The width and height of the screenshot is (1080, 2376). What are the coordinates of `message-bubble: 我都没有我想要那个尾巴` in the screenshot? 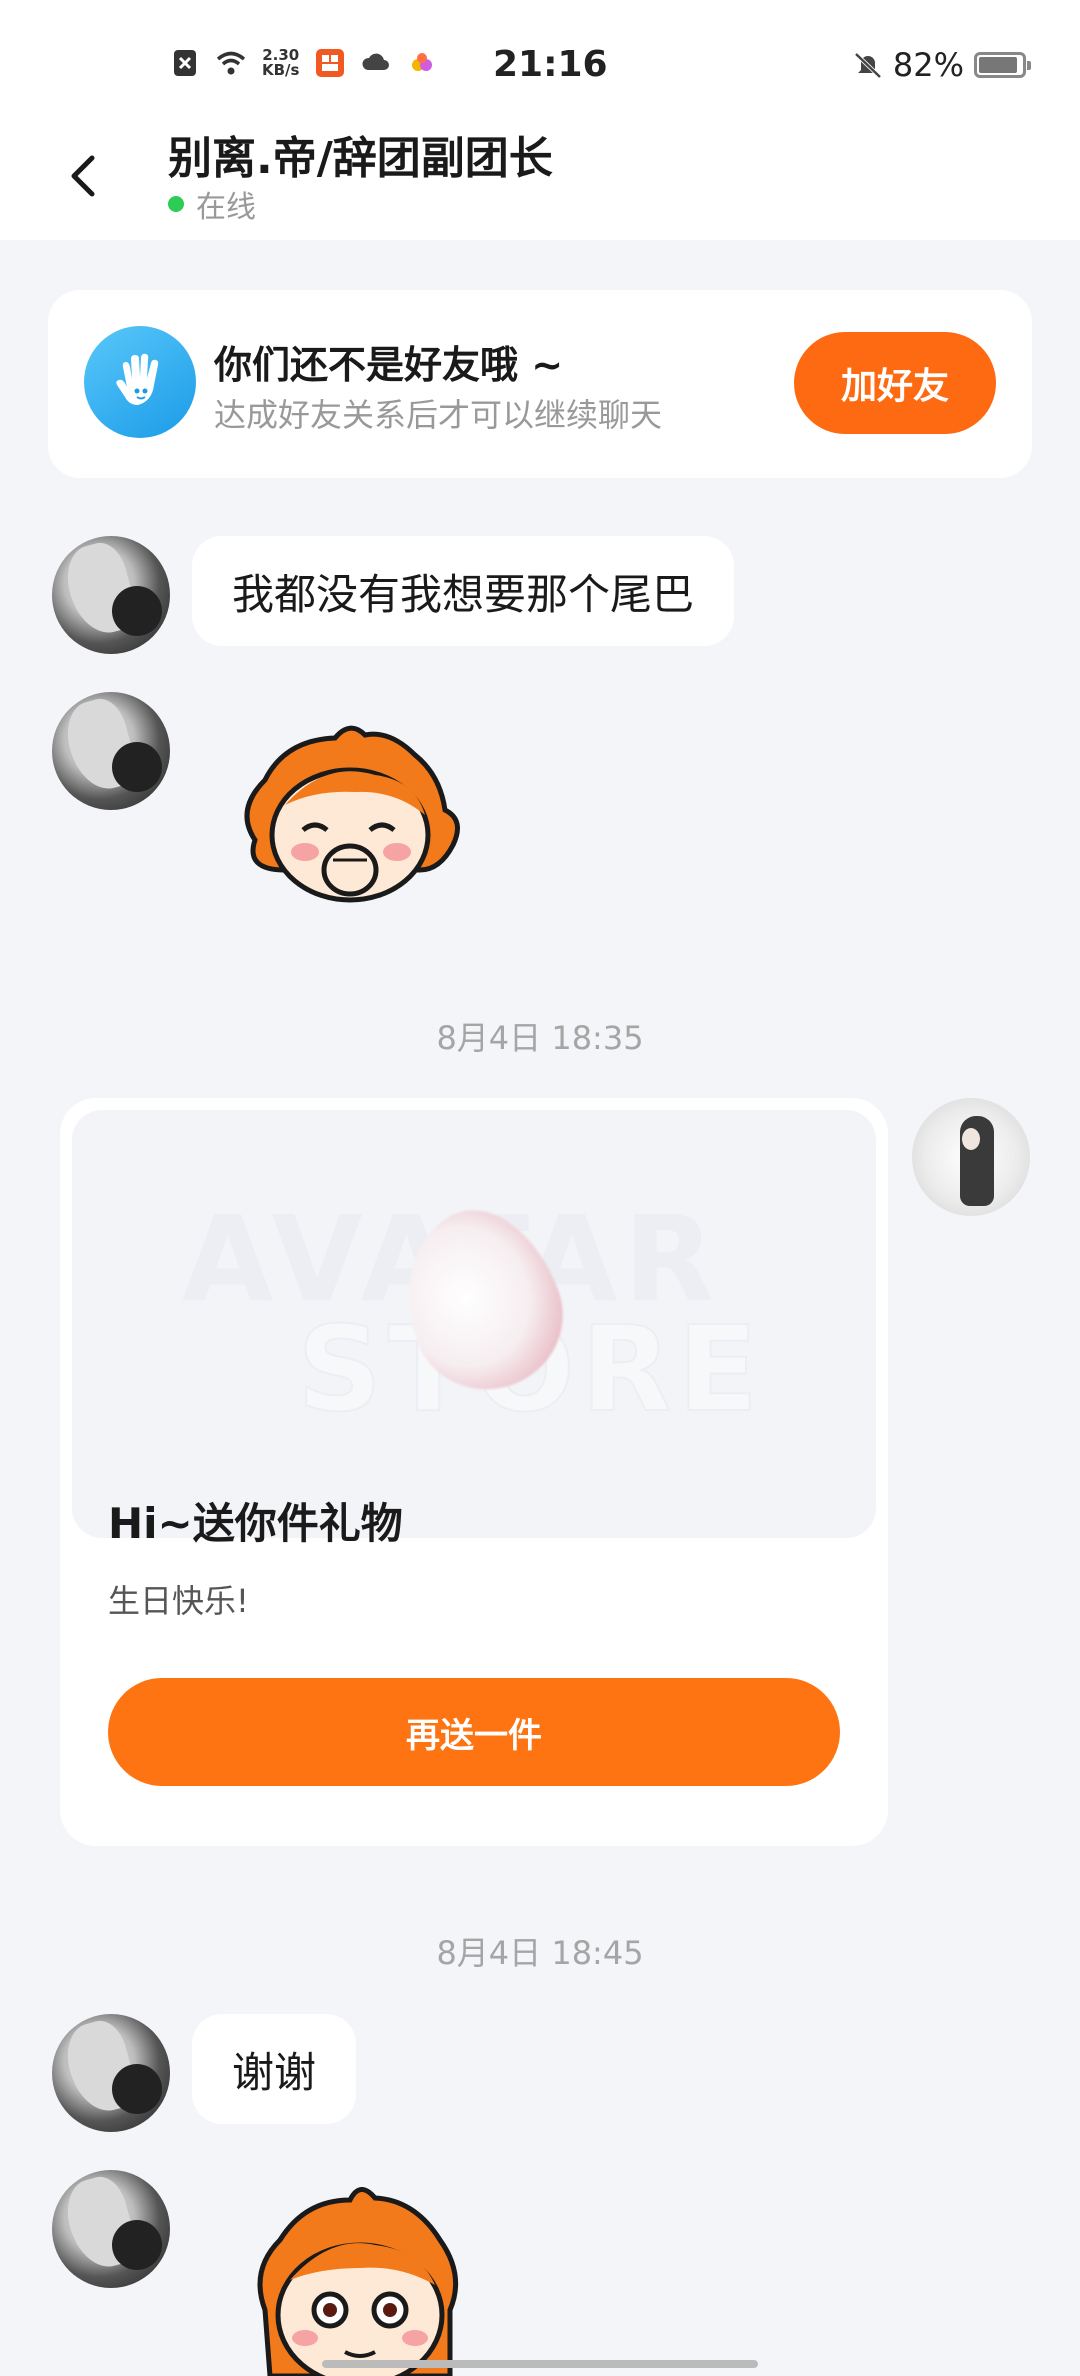 It's located at (463, 591).